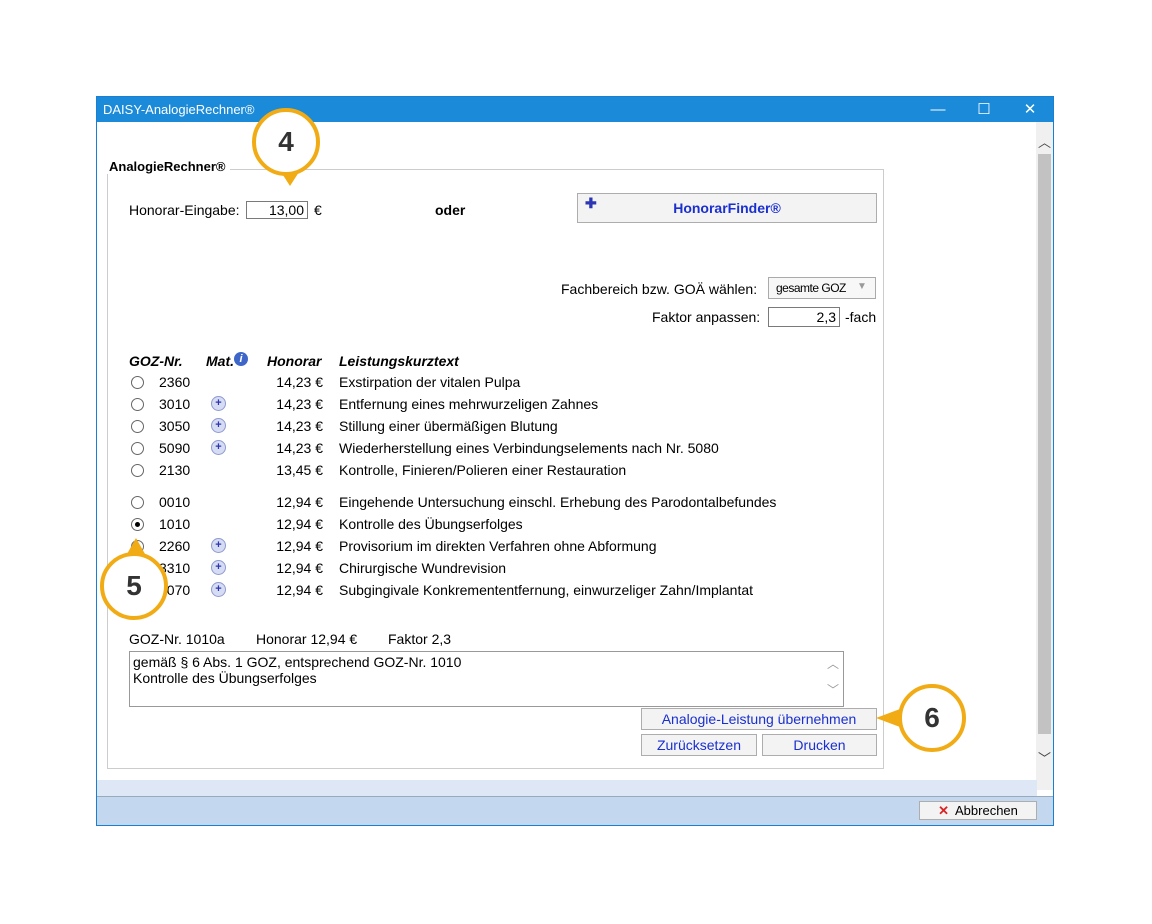 The width and height of the screenshot is (1152, 924). I want to click on maximize-button: ☐, so click(984, 109).